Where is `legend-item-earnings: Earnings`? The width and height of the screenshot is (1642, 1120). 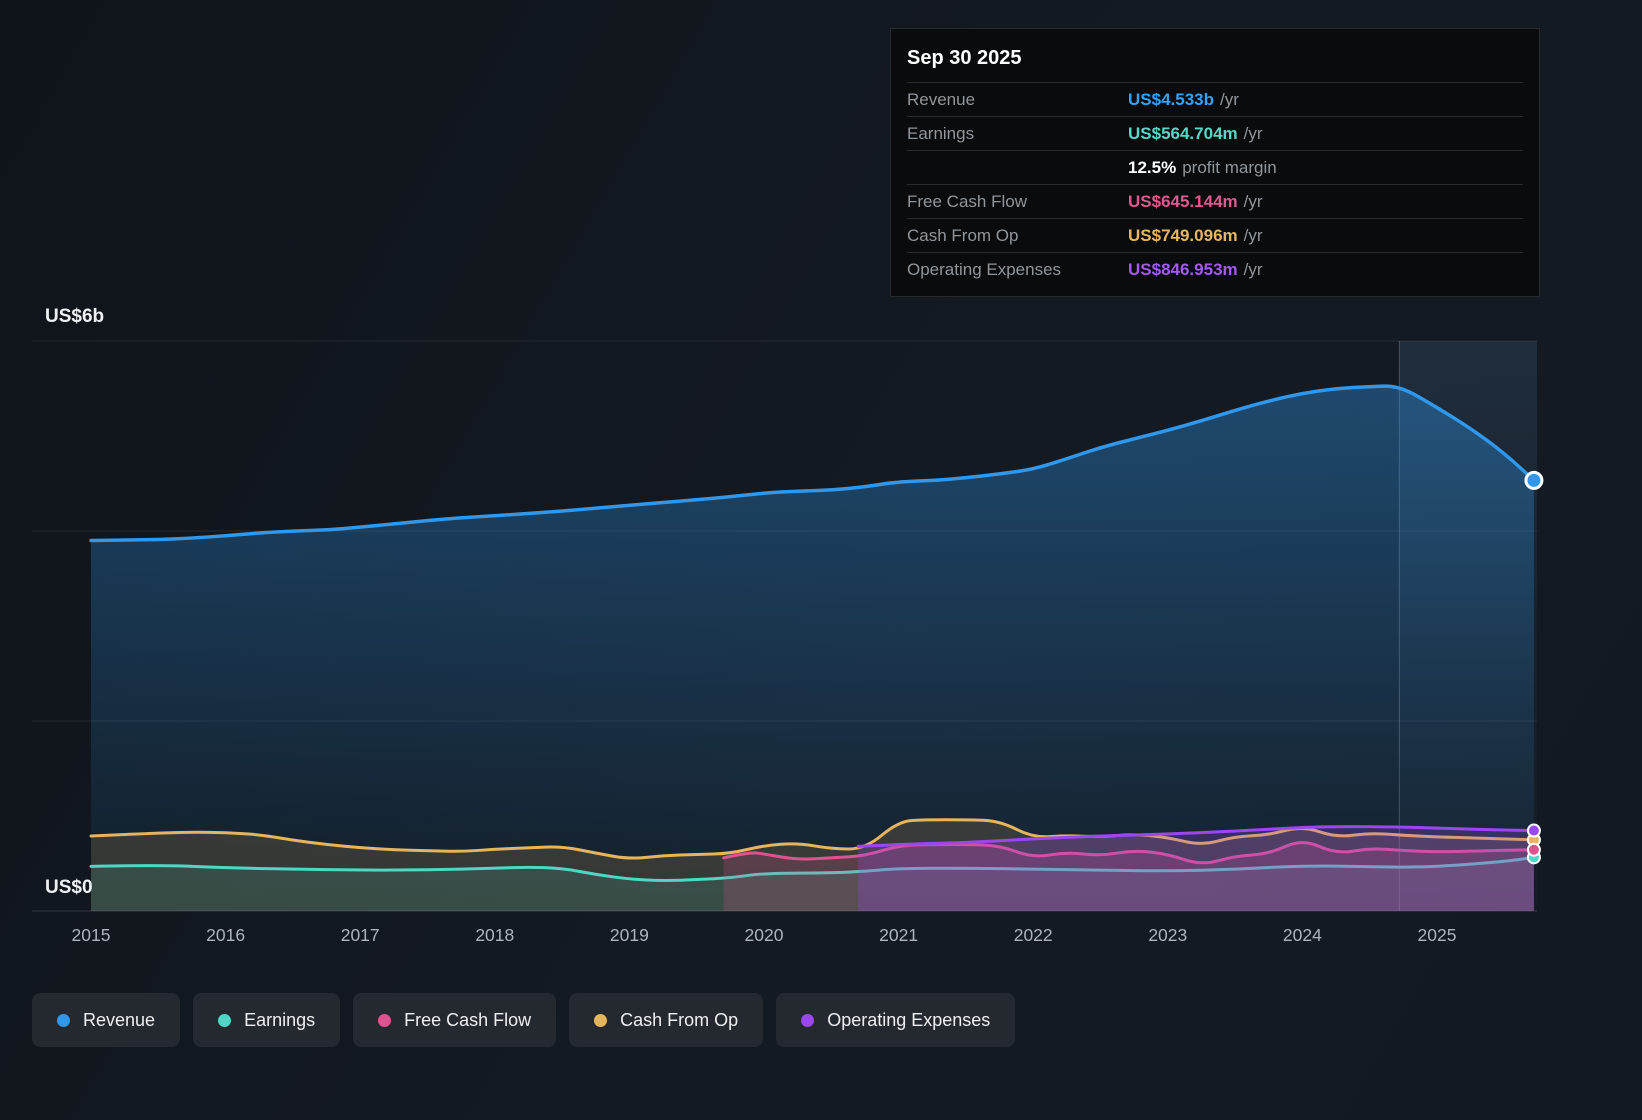 legend-item-earnings: Earnings is located at coordinates (267, 1020).